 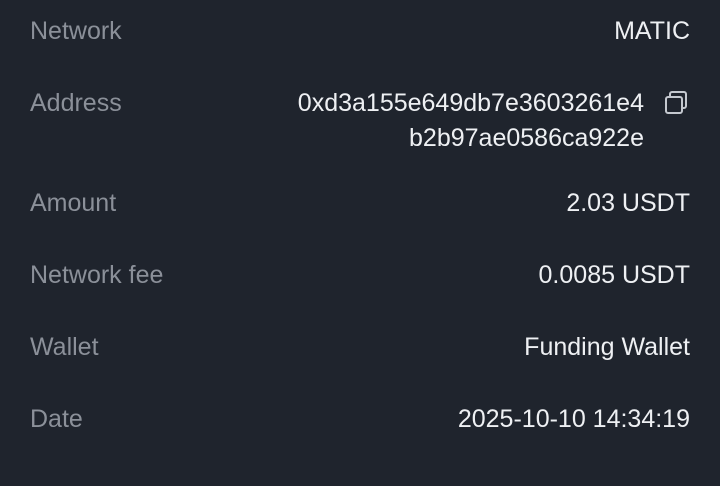 I want to click on network-fee-value: 0.0085 USDT, so click(x=614, y=275).